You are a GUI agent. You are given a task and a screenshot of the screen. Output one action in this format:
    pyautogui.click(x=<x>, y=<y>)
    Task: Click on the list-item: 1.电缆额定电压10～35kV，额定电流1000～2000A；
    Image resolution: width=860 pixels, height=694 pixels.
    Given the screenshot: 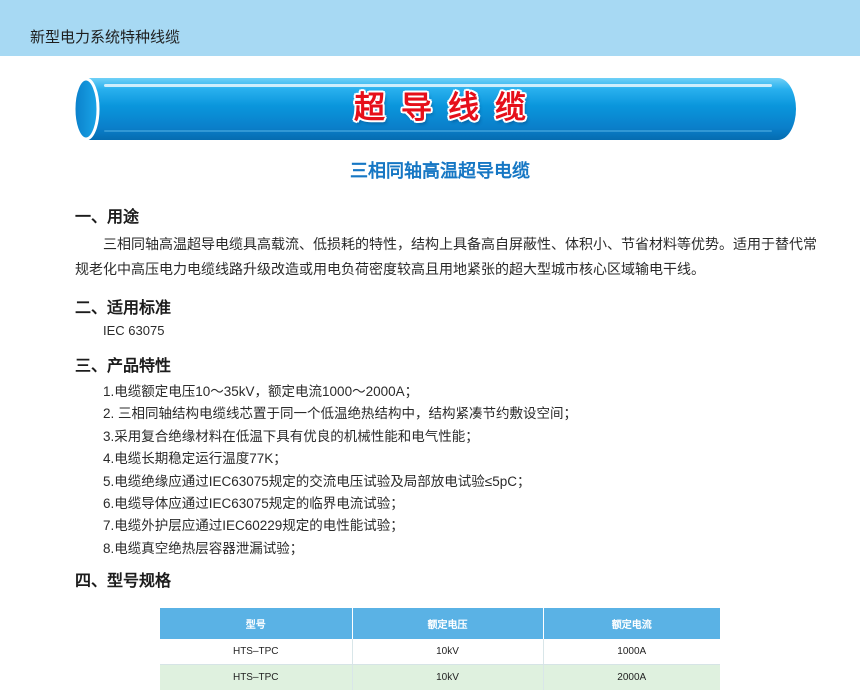 What is the action you would take?
    pyautogui.click(x=261, y=391)
    